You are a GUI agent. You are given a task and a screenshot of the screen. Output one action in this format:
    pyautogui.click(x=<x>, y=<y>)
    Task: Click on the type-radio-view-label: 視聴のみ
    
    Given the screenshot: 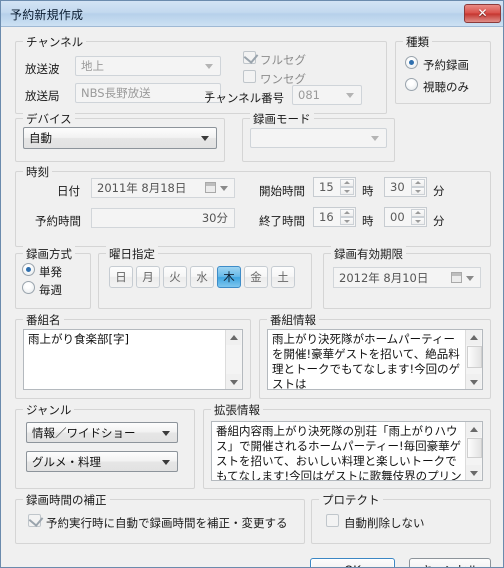 What is the action you would take?
    pyautogui.click(x=446, y=87)
    